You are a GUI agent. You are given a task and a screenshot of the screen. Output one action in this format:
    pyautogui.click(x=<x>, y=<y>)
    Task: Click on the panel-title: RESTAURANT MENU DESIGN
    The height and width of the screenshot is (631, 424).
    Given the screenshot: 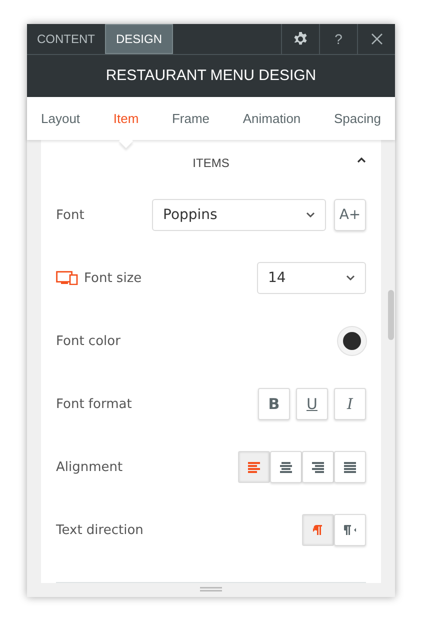 What is the action you would take?
    pyautogui.click(x=211, y=75)
    